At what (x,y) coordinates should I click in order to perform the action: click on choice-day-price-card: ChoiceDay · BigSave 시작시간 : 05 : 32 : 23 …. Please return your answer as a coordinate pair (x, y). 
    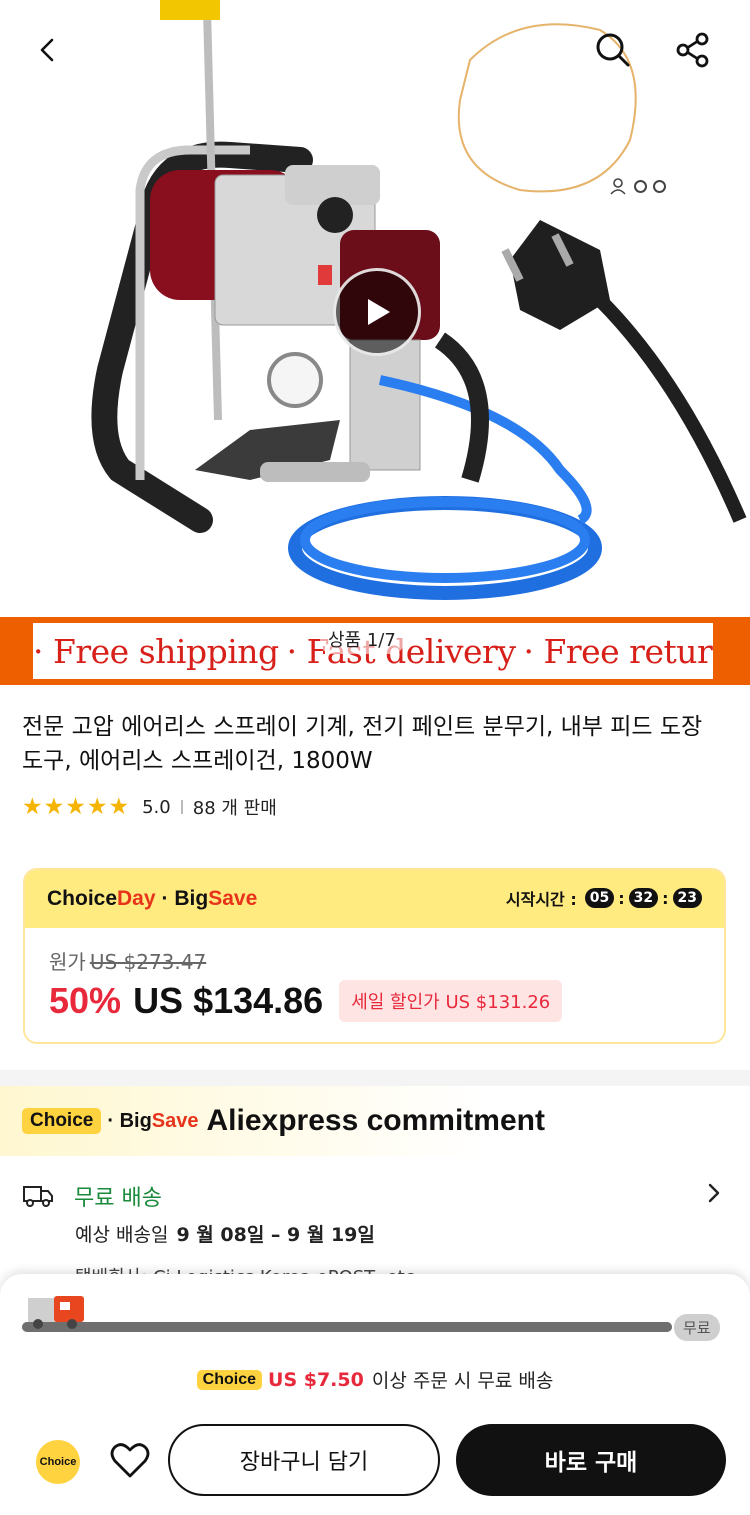
    Looking at the image, I should click on (374, 956).